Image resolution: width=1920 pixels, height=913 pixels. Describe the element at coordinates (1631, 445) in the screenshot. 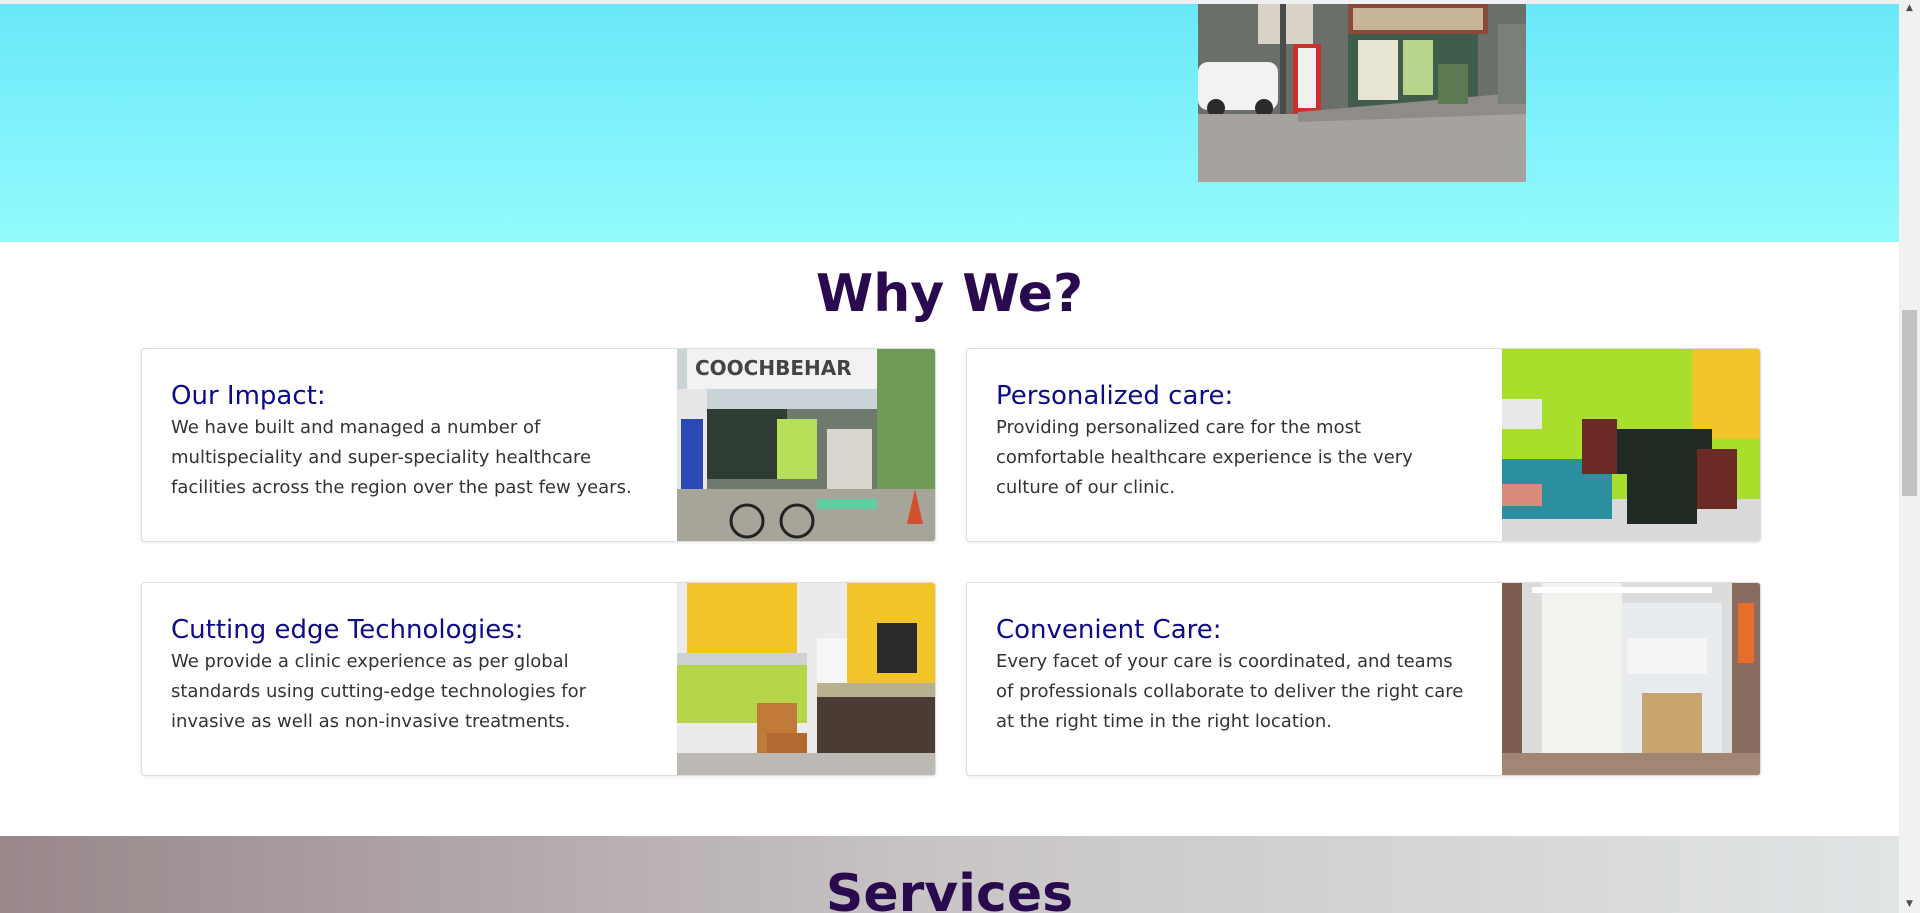

I see `consultation-room-photo` at that location.